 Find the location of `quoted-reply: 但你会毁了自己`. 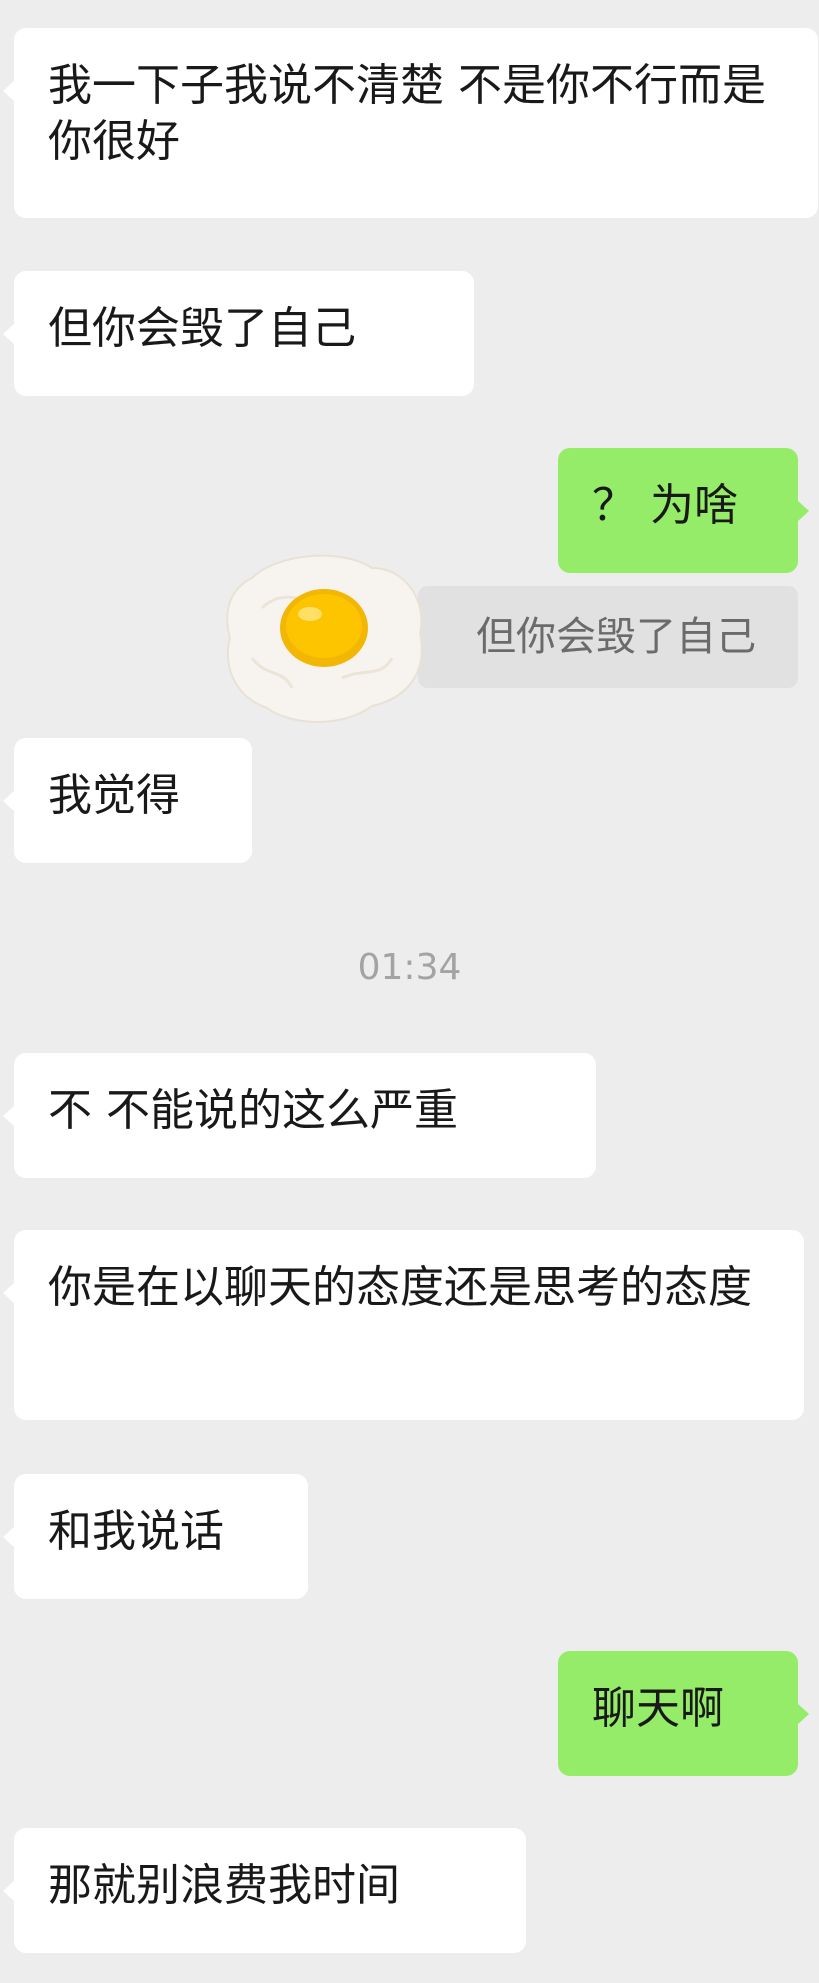

quoted-reply: 但你会毁了自己 is located at coordinates (608, 637).